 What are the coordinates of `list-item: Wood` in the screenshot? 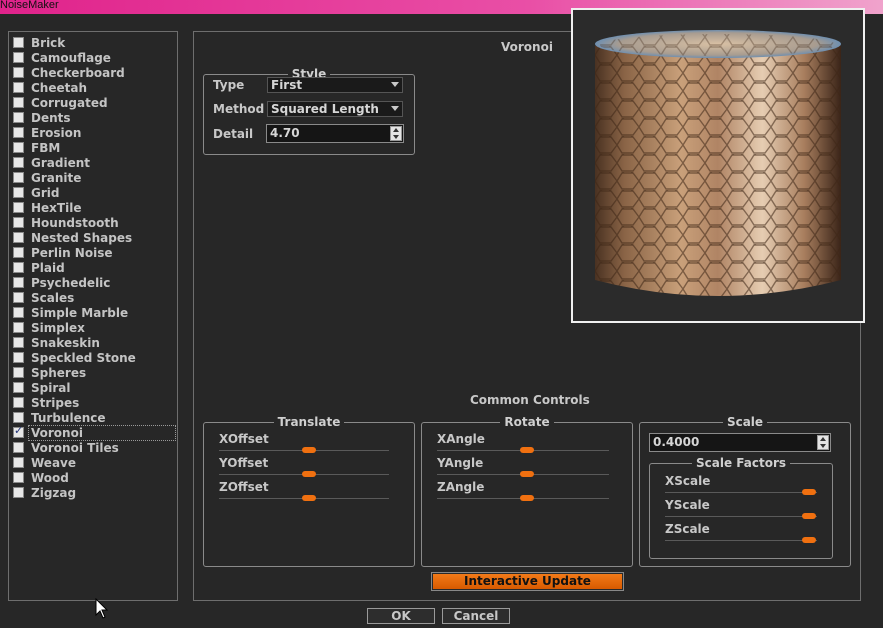 It's located at (95, 477).